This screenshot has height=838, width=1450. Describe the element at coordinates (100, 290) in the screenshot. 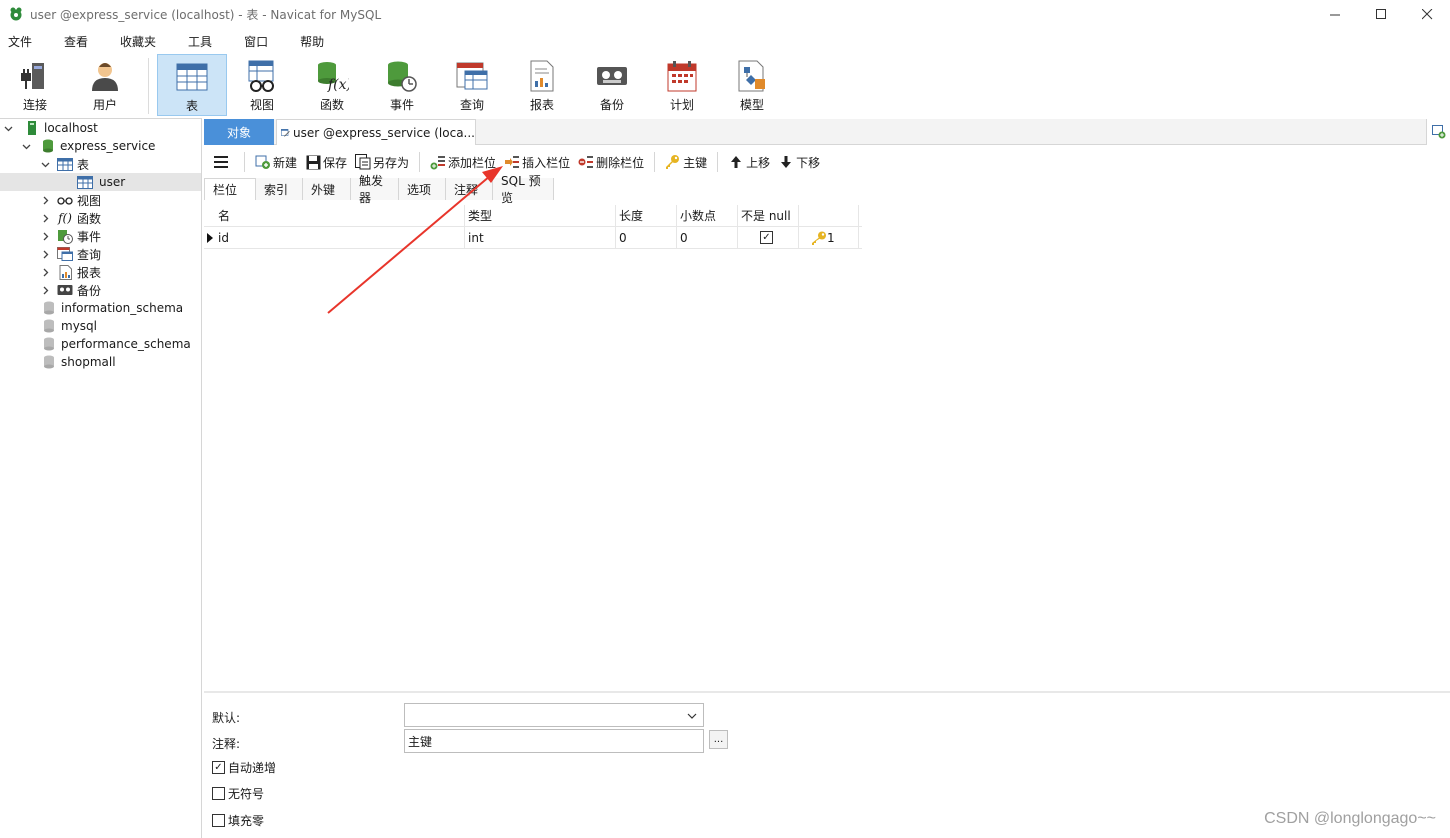

I see `tree-folder-backups: 备份` at that location.